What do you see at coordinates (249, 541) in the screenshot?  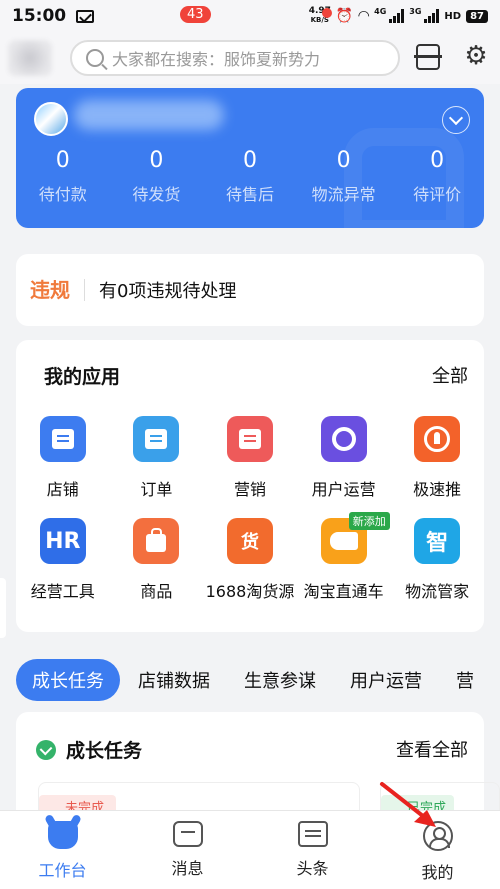 I see `1688-icon: 货` at bounding box center [249, 541].